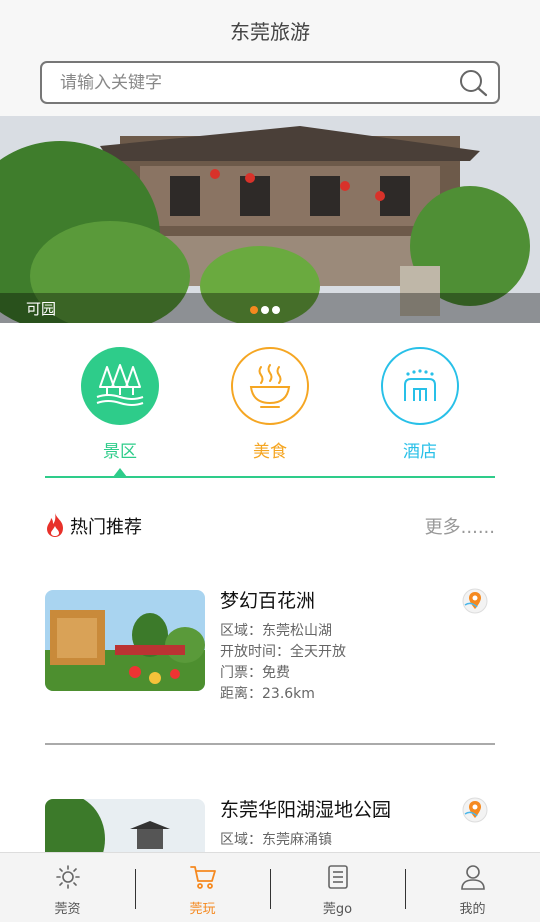  Describe the element at coordinates (270, 32) in the screenshot. I see `page-title: 东莞旅游` at that location.